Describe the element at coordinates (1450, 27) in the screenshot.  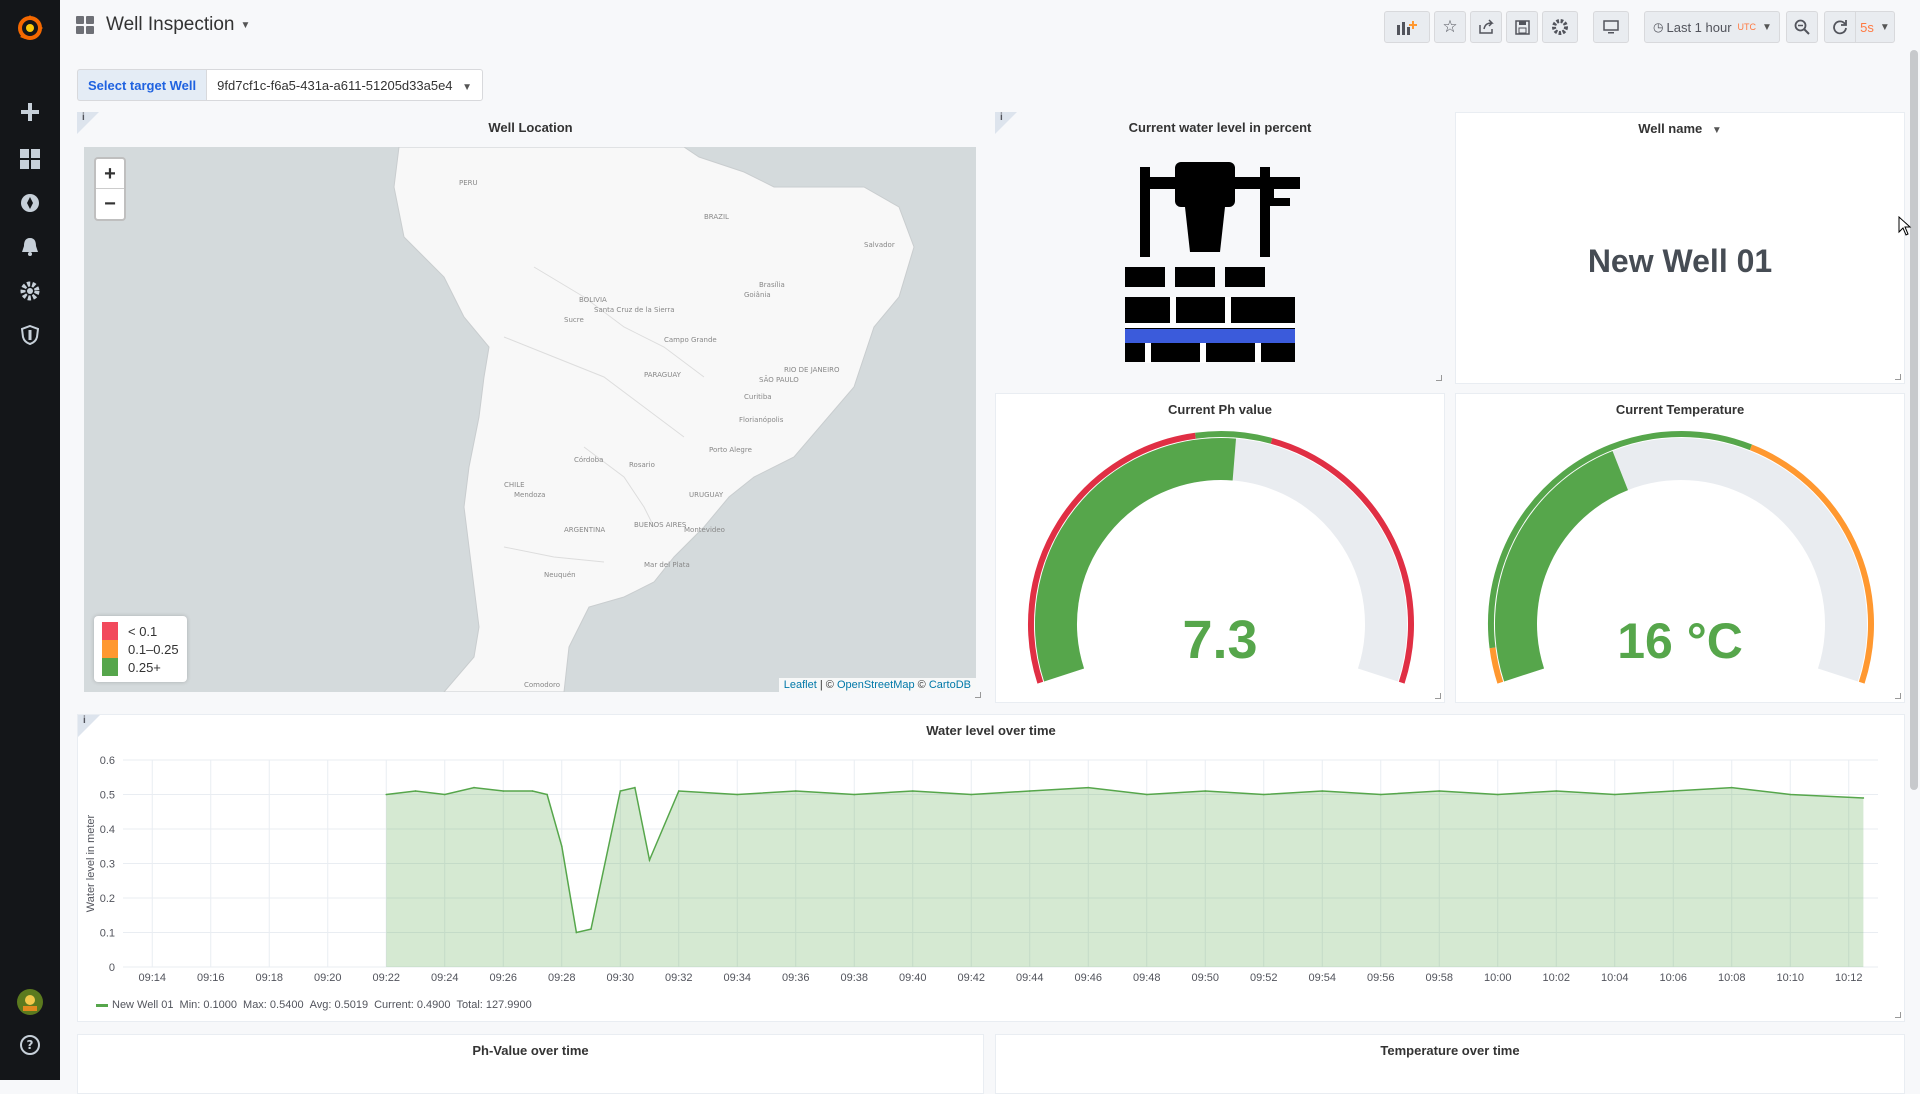
I see `star-button: ☆` at that location.